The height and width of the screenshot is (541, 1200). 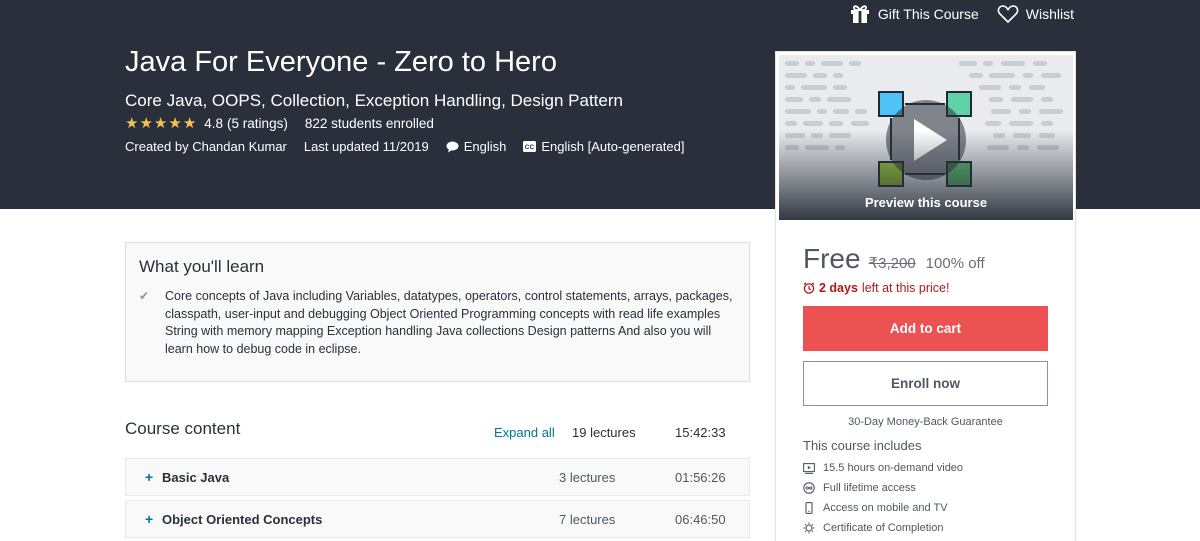 I want to click on preview-label: Preview this course, so click(x=926, y=202).